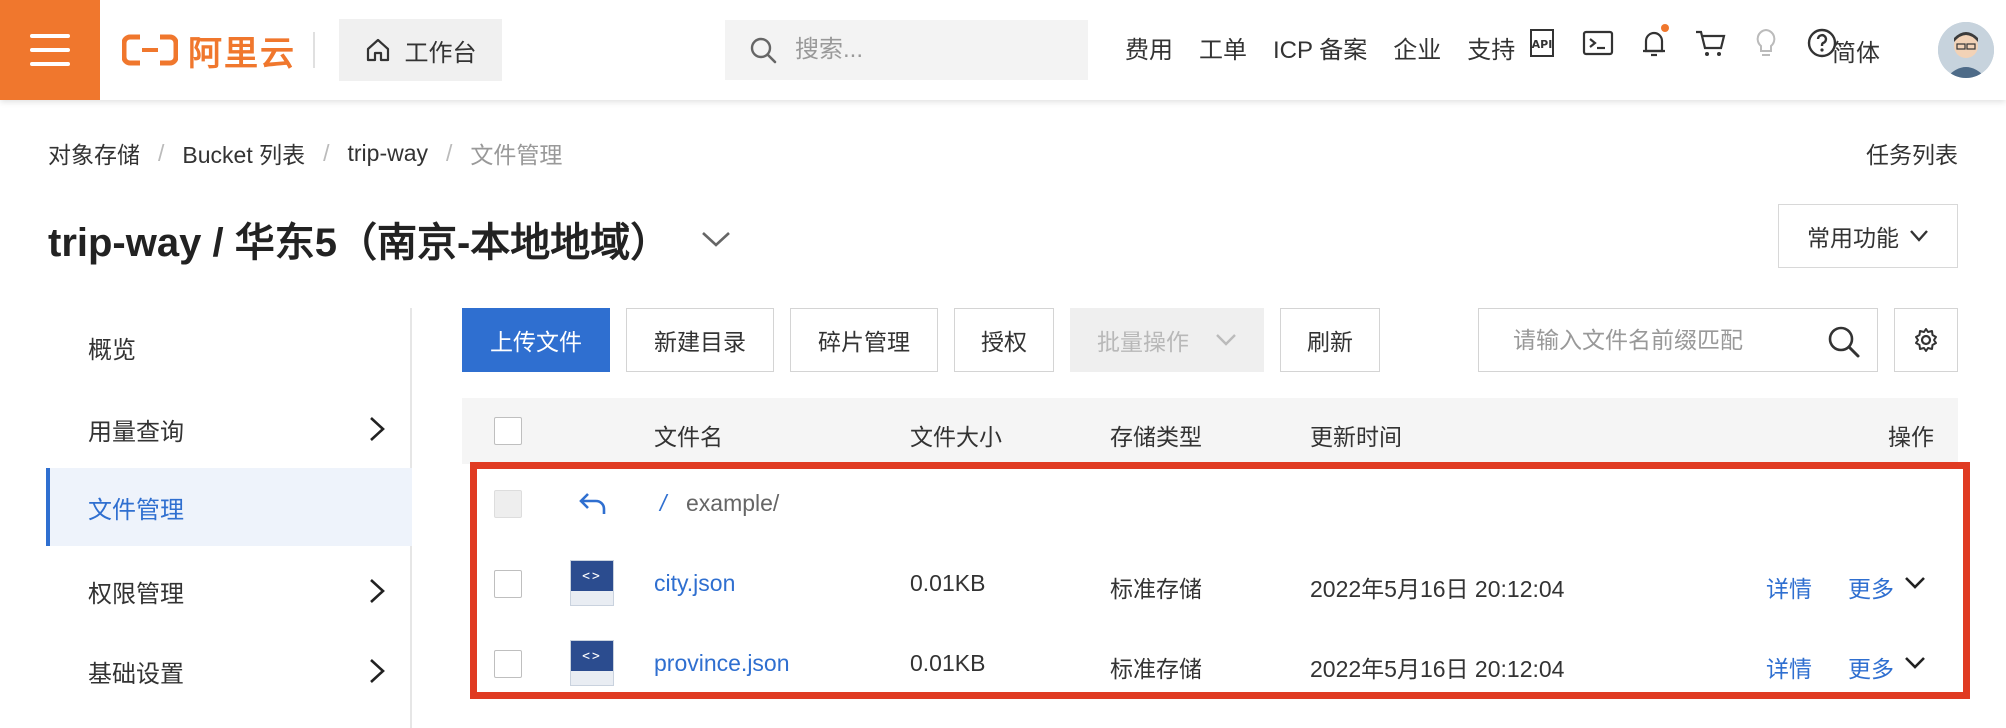 This screenshot has height=728, width=2006. I want to click on common-functions-dropdown: 常用功能, so click(1868, 236).